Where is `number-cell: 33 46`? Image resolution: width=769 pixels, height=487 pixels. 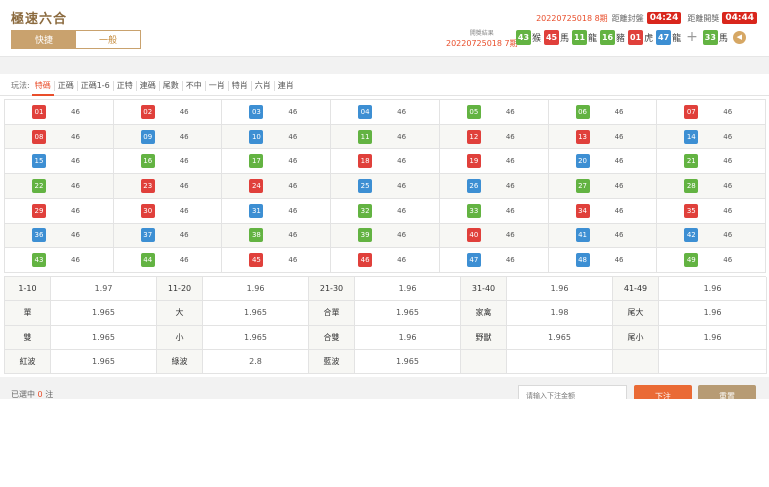
number-cell: 33 46 is located at coordinates (494, 211).